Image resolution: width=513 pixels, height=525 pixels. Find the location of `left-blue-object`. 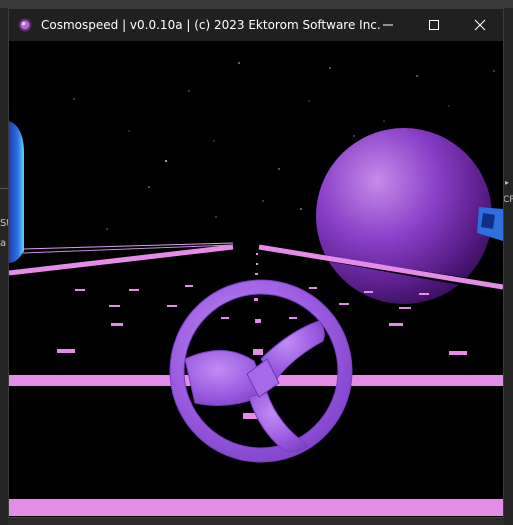

left-blue-object is located at coordinates (16, 192).